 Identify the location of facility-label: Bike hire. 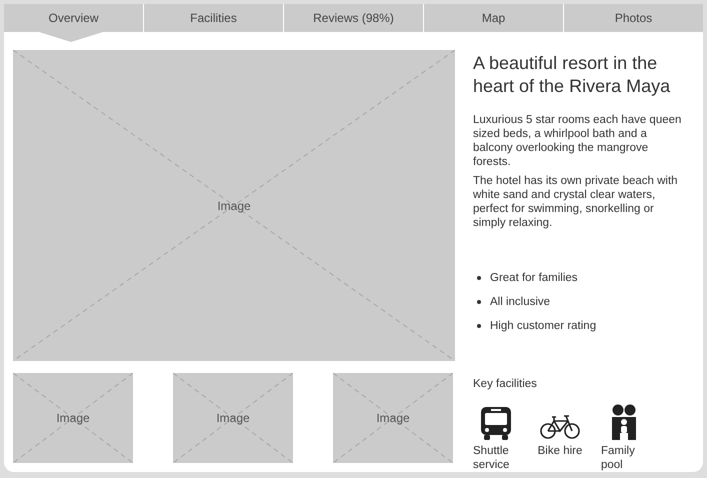
(560, 451).